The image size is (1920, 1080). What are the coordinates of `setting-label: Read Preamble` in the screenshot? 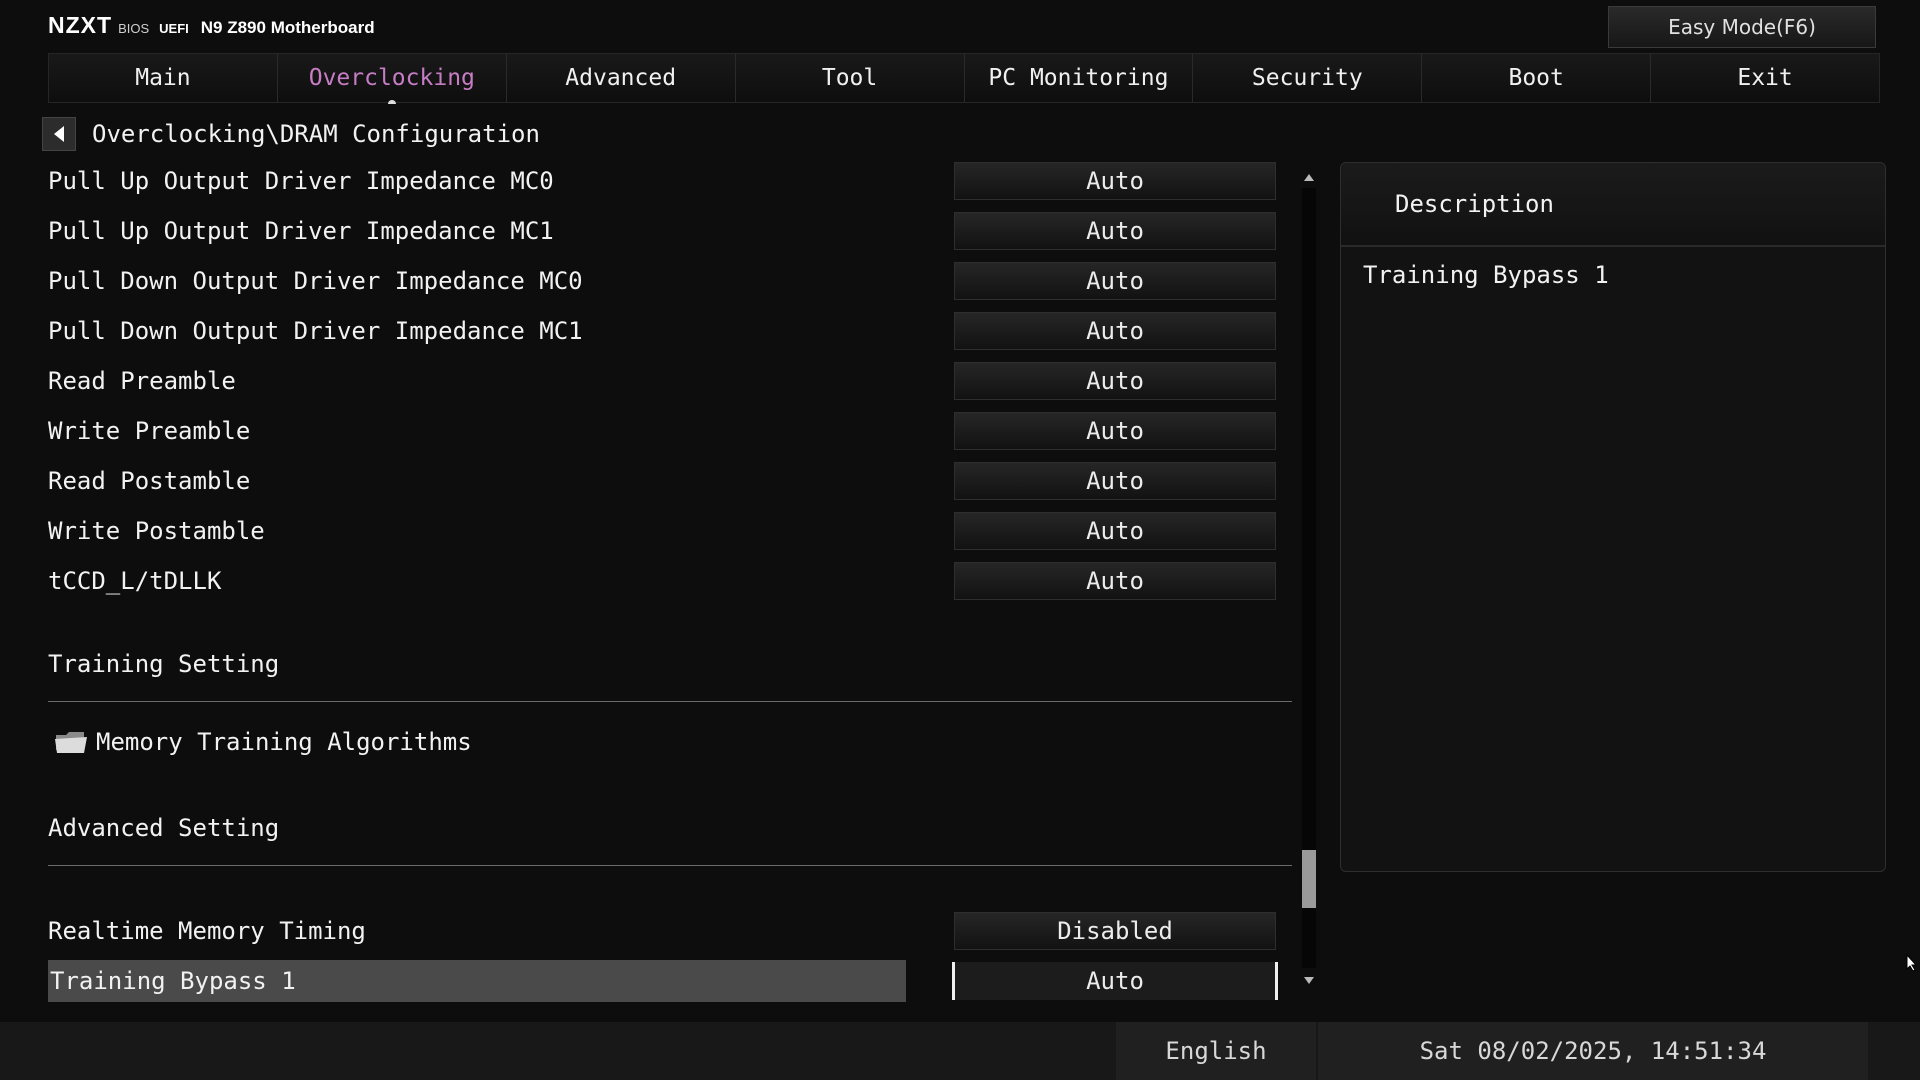 It's located at (142, 381).